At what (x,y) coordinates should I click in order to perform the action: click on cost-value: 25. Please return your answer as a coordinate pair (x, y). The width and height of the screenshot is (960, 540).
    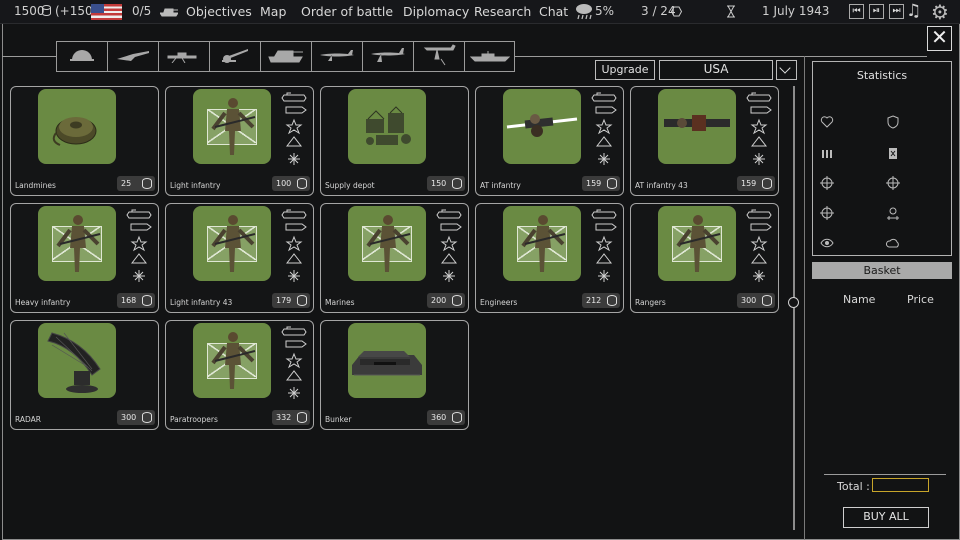
    Looking at the image, I should click on (126, 183).